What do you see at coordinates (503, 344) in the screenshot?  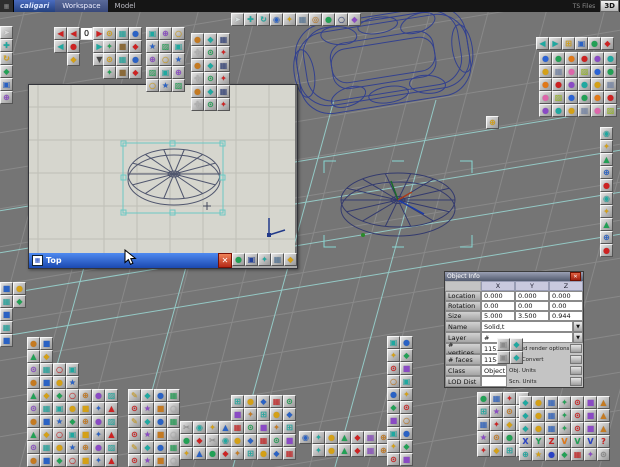 I see `tool-icon: ▣` at bounding box center [503, 344].